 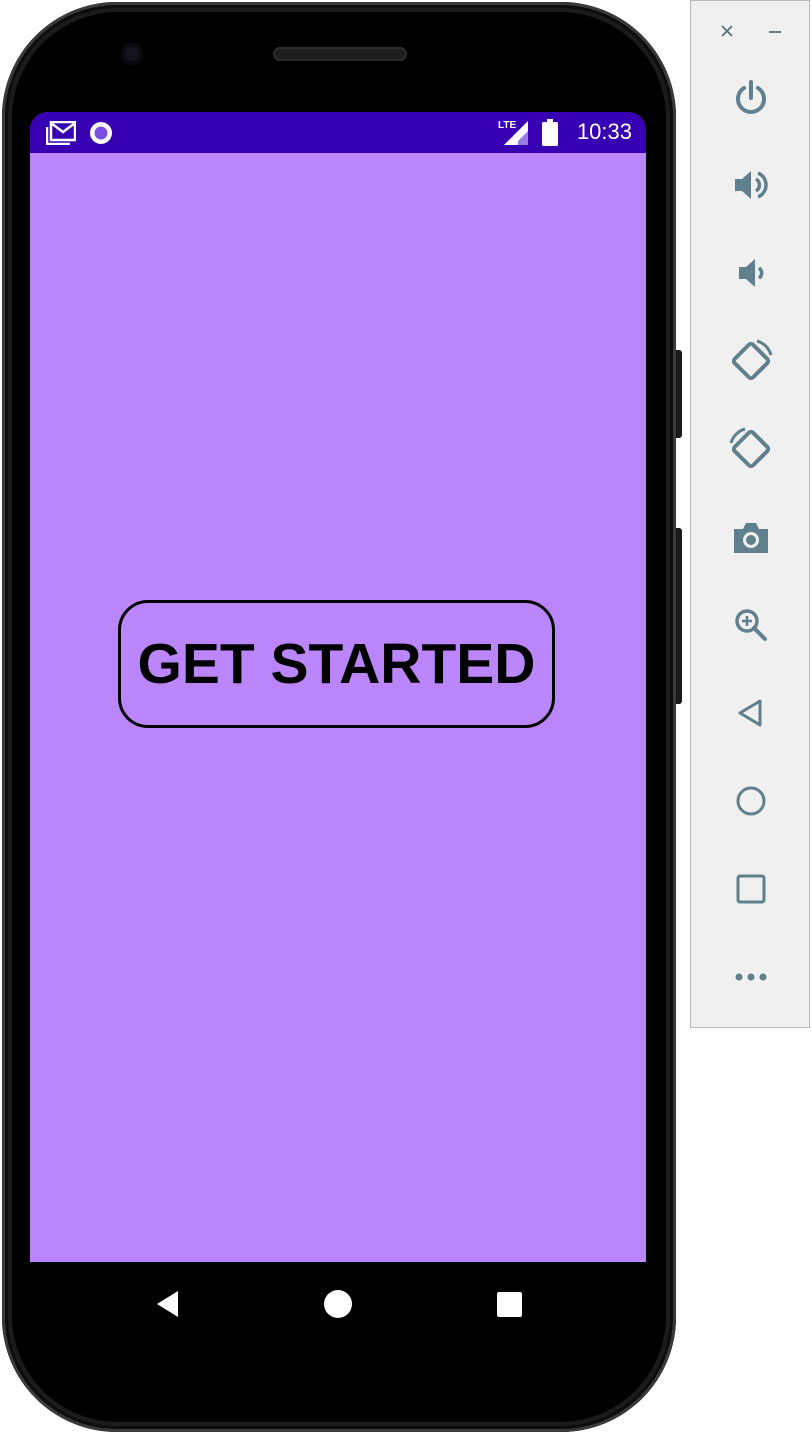 I want to click on nav-home-button, so click(x=338, y=1304).